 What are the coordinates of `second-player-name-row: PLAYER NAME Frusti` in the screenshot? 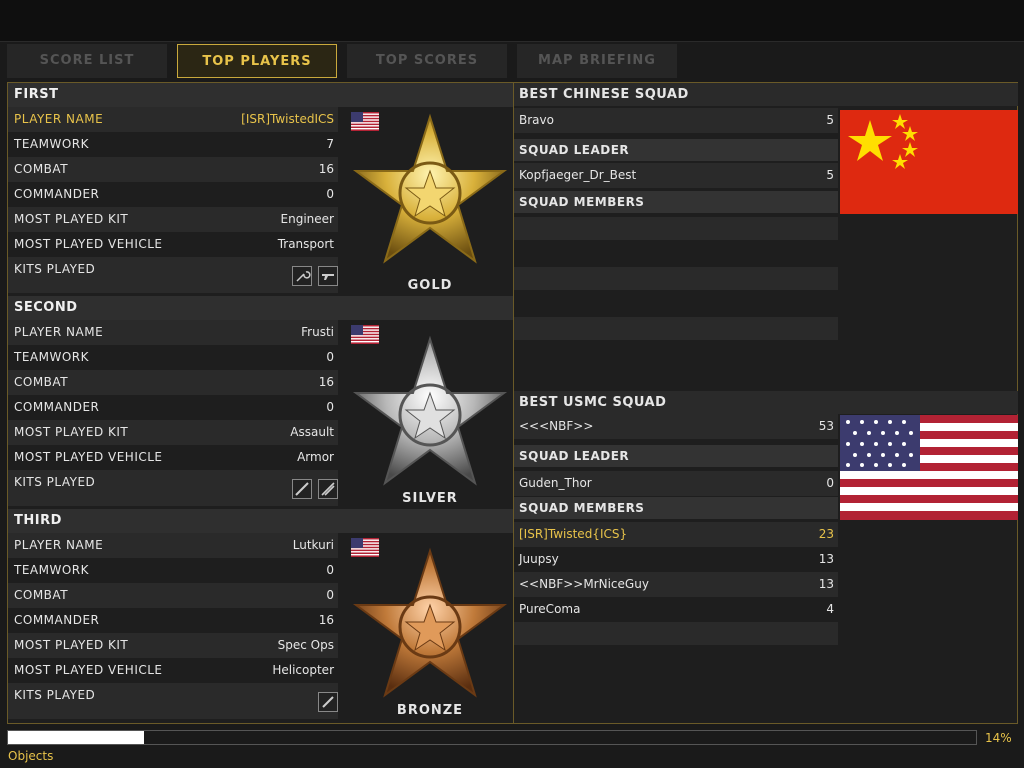 It's located at (173, 332).